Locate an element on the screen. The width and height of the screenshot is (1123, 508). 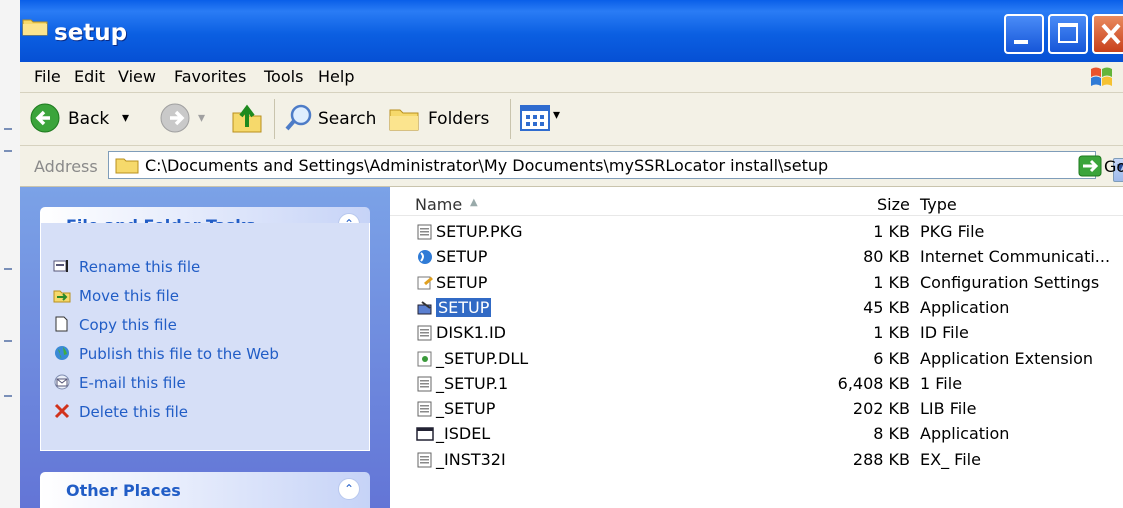
toolbar: Back ▾ ▾ Search Folders ▾ is located at coordinates (571, 119).